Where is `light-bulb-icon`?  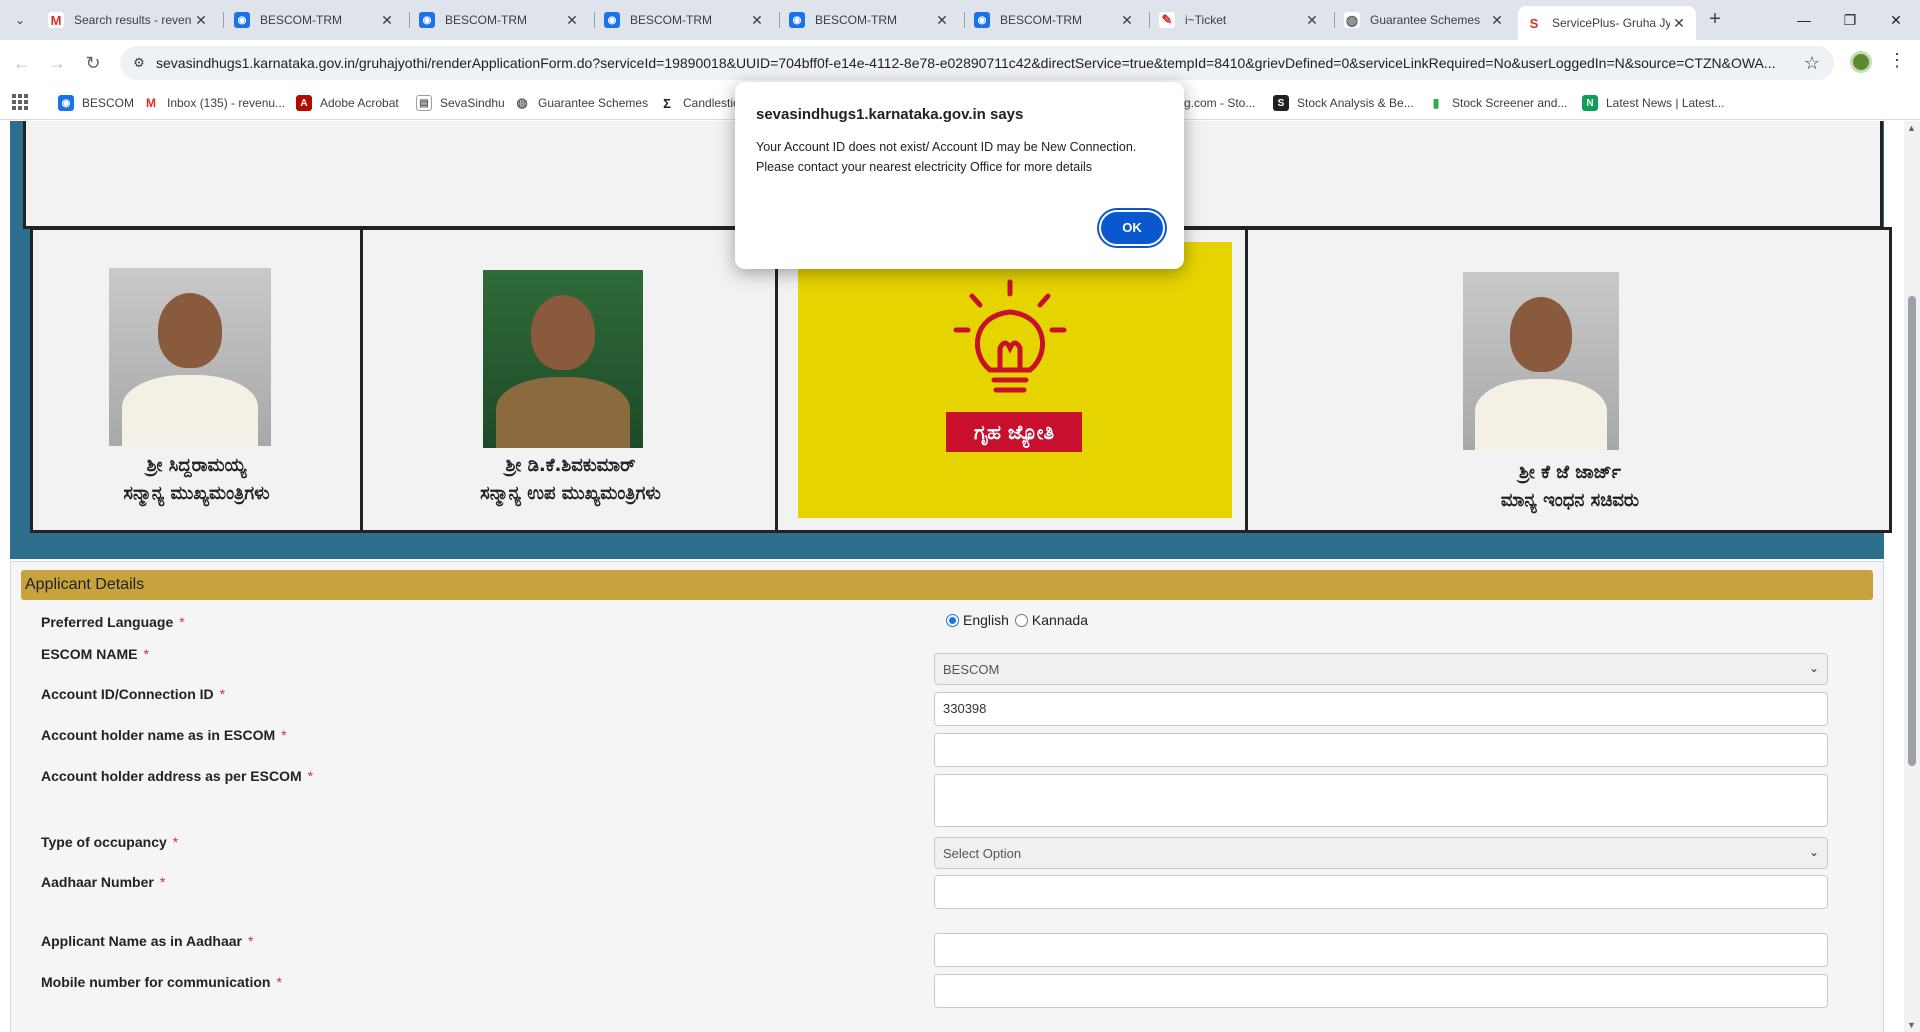 light-bulb-icon is located at coordinates (1010, 336).